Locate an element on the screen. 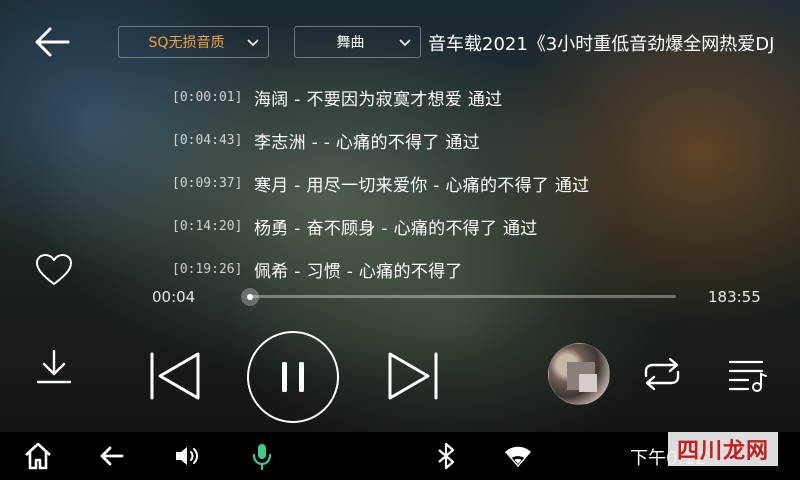 The height and width of the screenshot is (480, 800). previous-track-icon is located at coordinates (175, 376).